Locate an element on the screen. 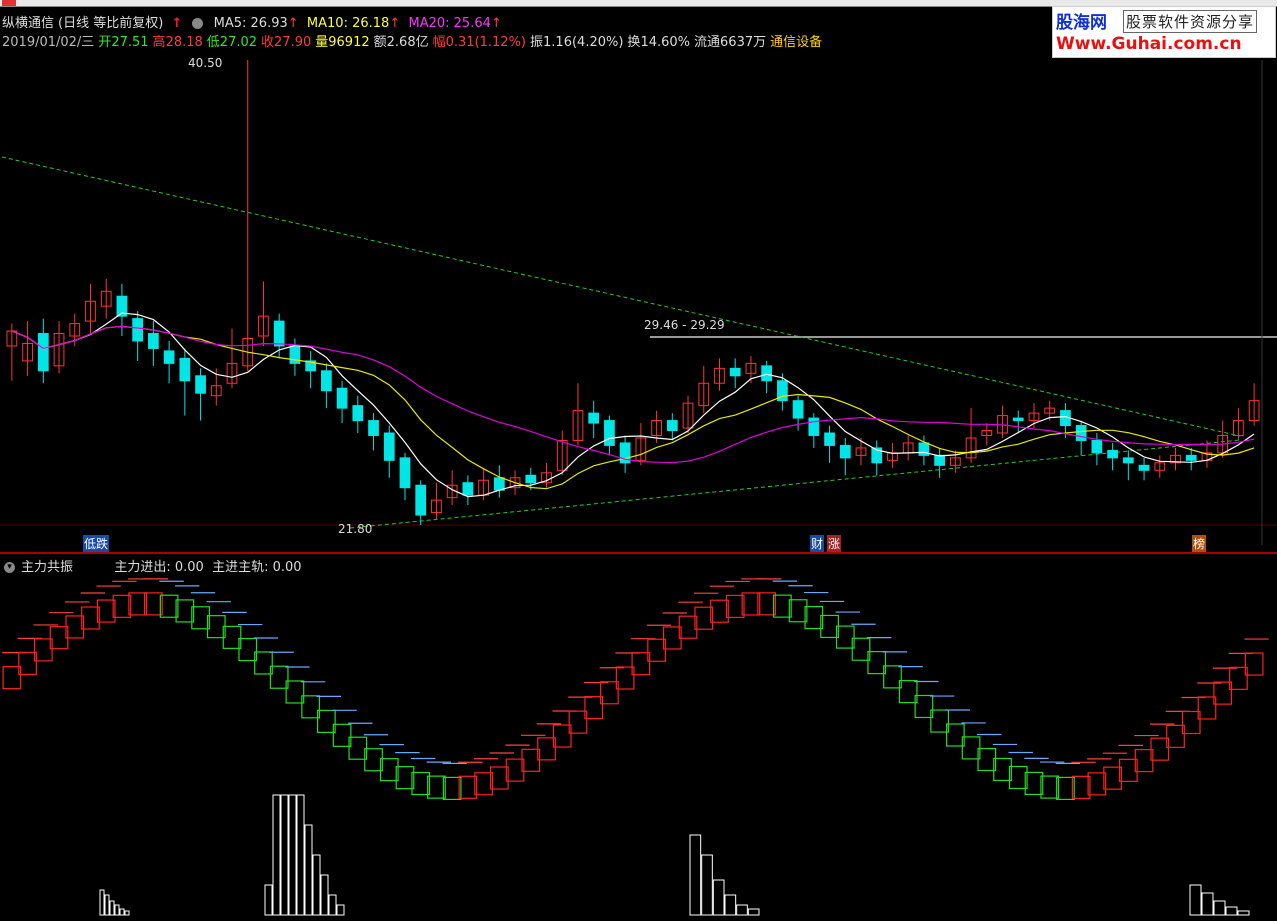  panel-divider is located at coordinates (638, 553).